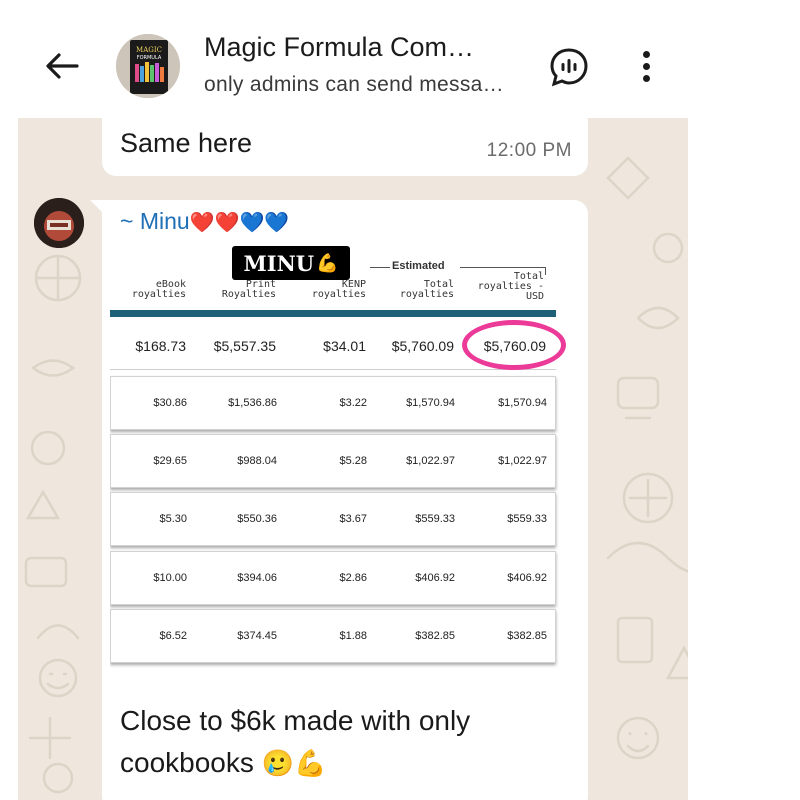 Image resolution: width=800 pixels, height=800 pixels. I want to click on sender-name-text: ~ Minu, so click(155, 221).